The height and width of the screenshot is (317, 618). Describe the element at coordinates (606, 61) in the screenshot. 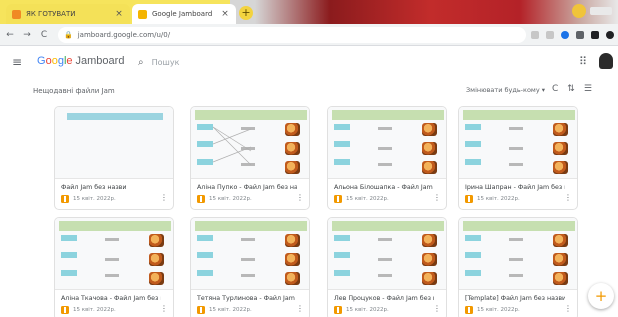

I see `avatar` at that location.